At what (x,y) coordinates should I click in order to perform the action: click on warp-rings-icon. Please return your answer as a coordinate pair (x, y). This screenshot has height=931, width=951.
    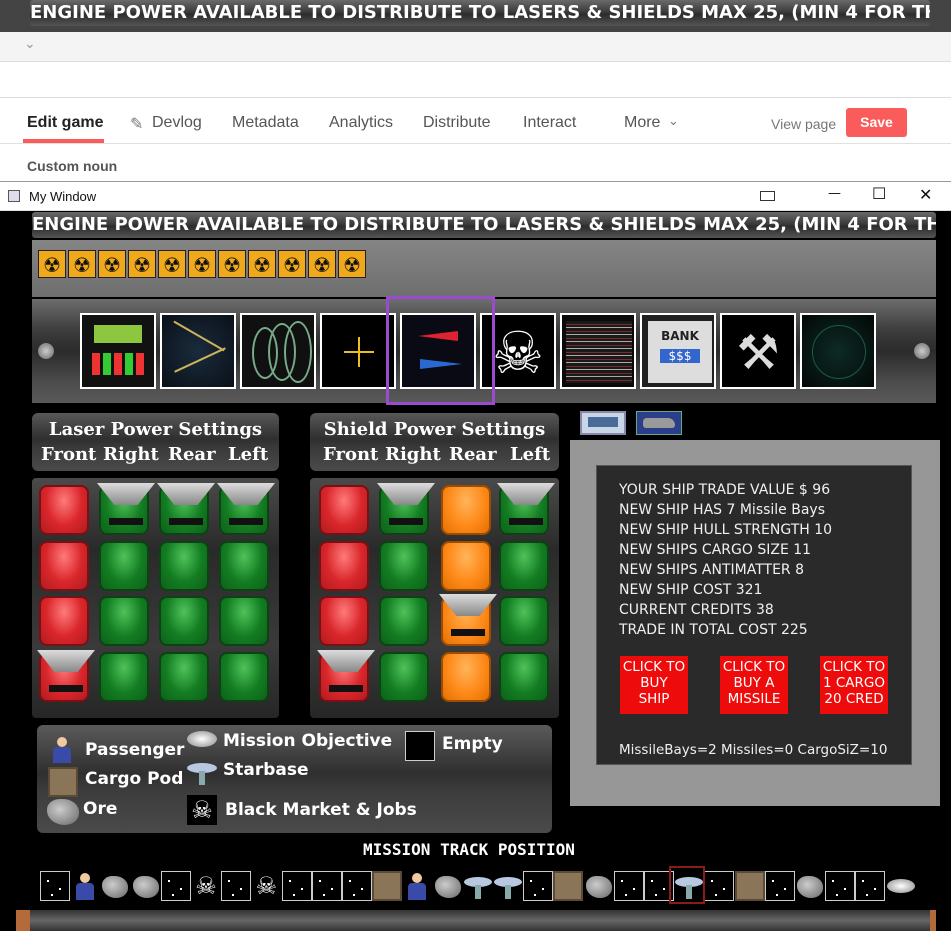
    Looking at the image, I should click on (278, 351).